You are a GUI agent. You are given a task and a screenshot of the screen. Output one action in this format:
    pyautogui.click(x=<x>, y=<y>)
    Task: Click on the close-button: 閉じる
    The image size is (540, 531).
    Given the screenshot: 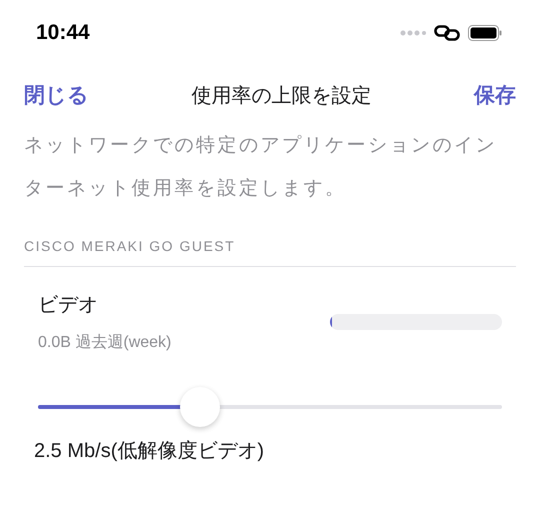 What is the action you would take?
    pyautogui.click(x=56, y=95)
    